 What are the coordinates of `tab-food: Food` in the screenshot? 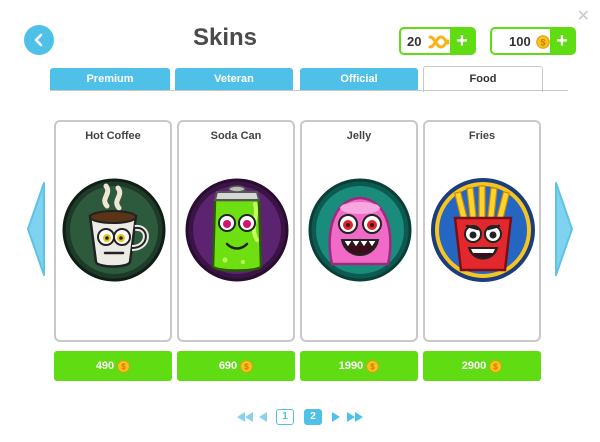 It's located at (483, 79).